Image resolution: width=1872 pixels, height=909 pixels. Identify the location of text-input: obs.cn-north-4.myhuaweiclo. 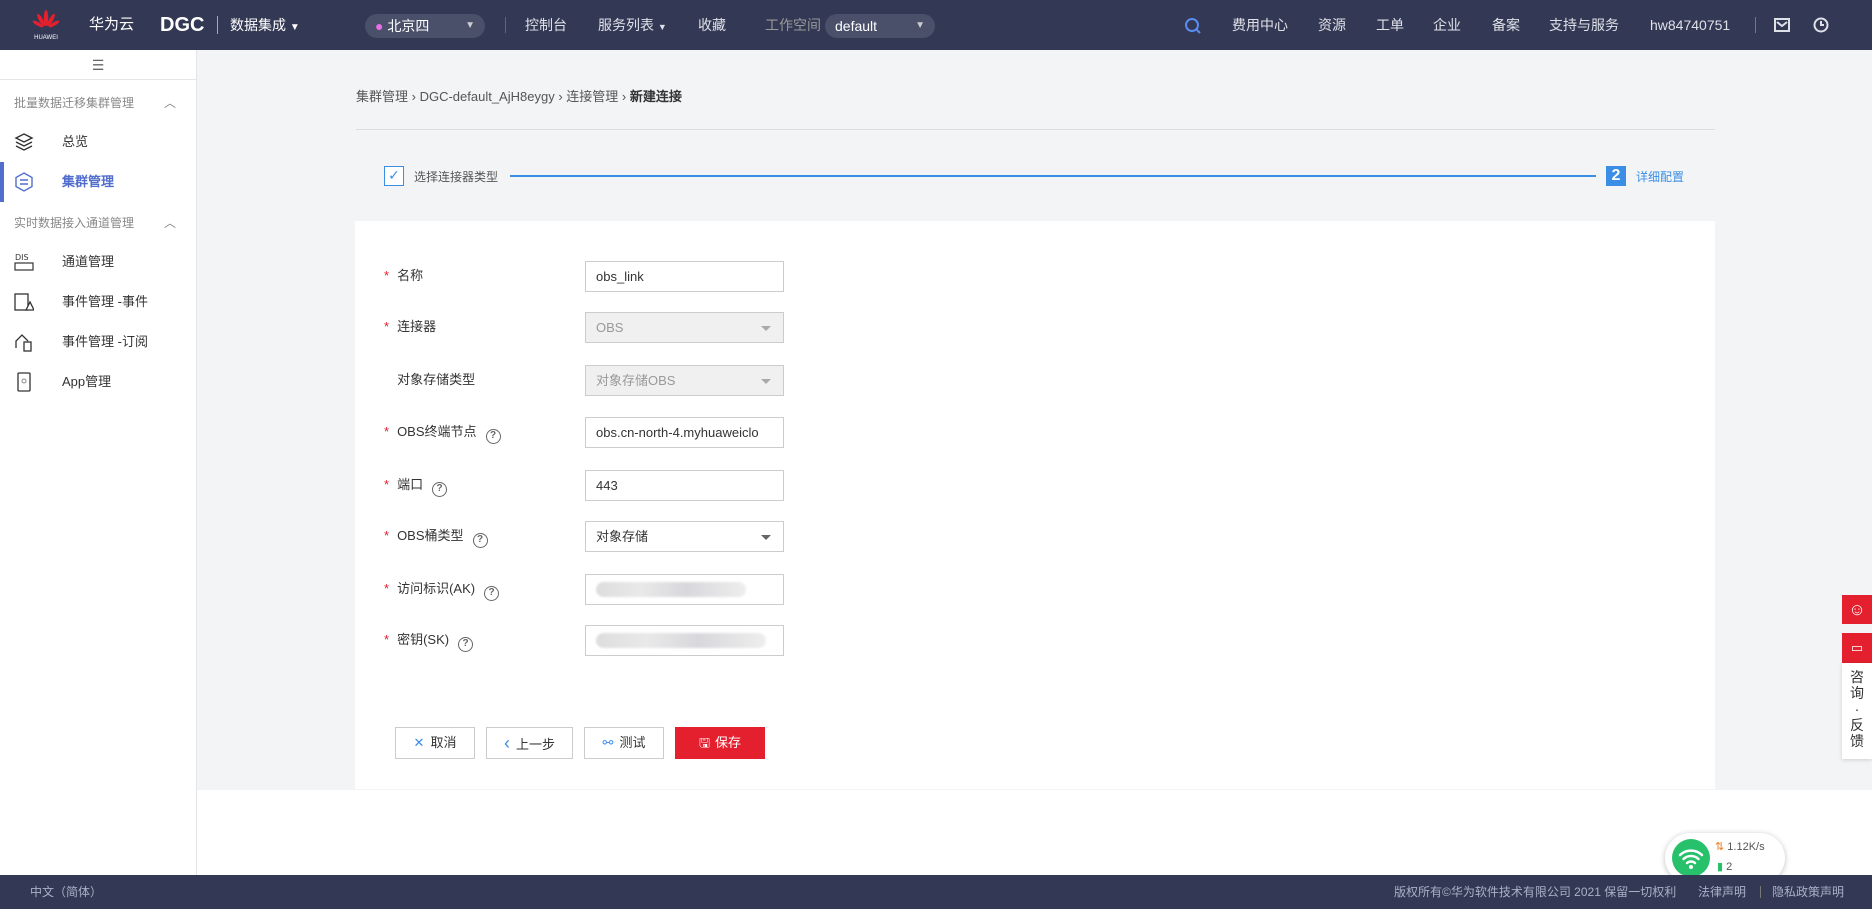
(684, 432).